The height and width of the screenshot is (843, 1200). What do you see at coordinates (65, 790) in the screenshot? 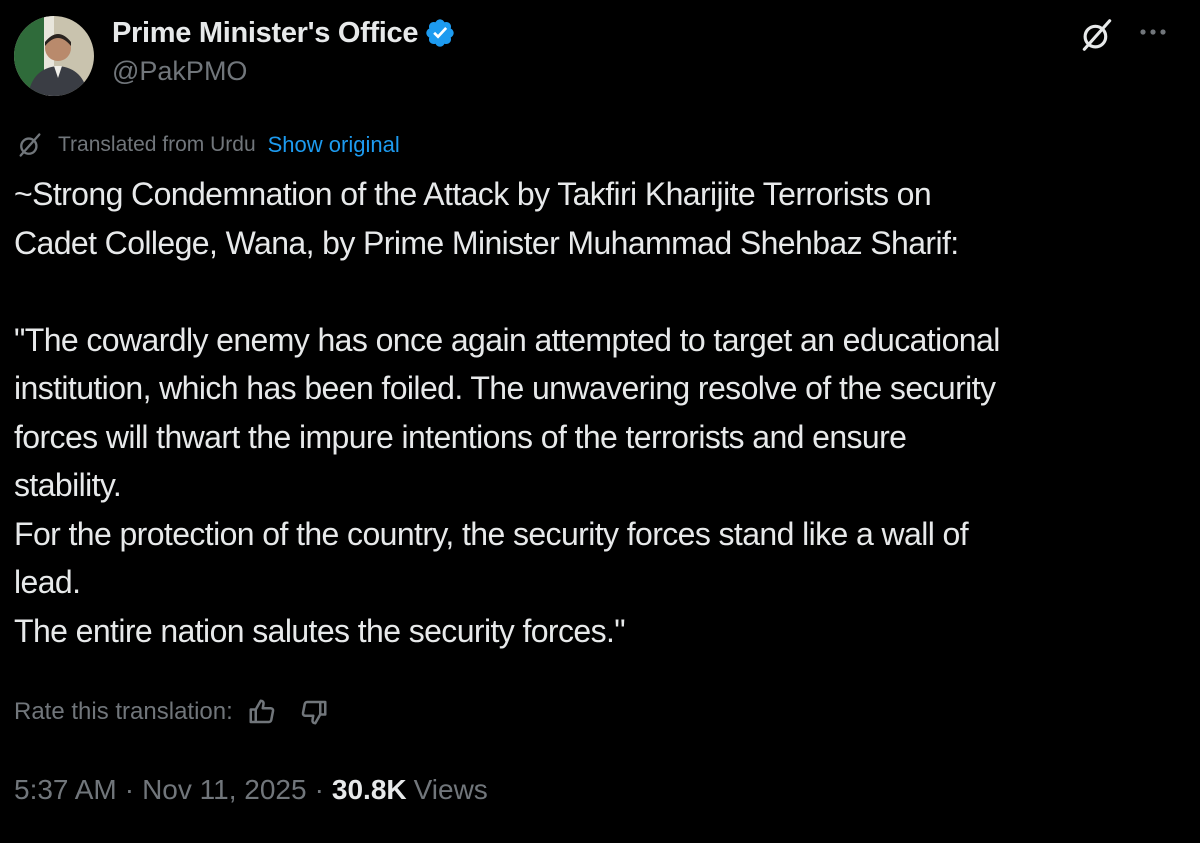
I see `tweet-time: 5:37 AM` at bounding box center [65, 790].